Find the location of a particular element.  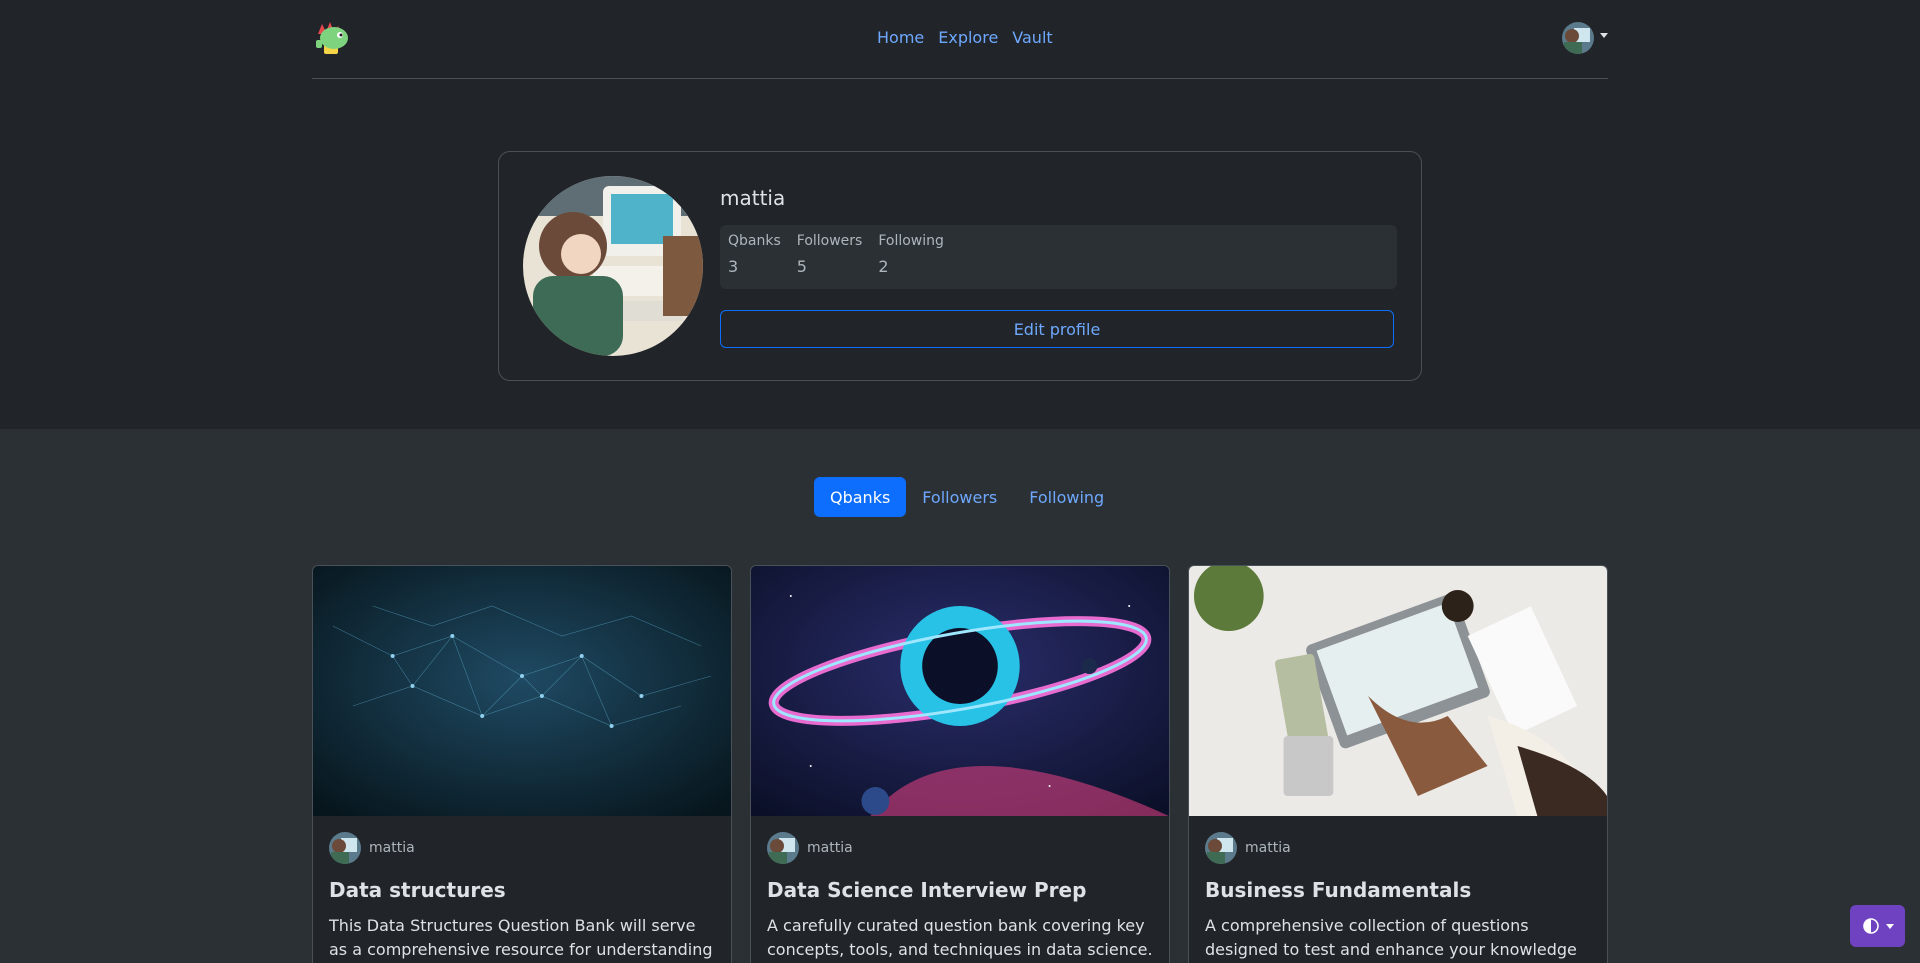

user-menu-dropdown is located at coordinates (1585, 38).